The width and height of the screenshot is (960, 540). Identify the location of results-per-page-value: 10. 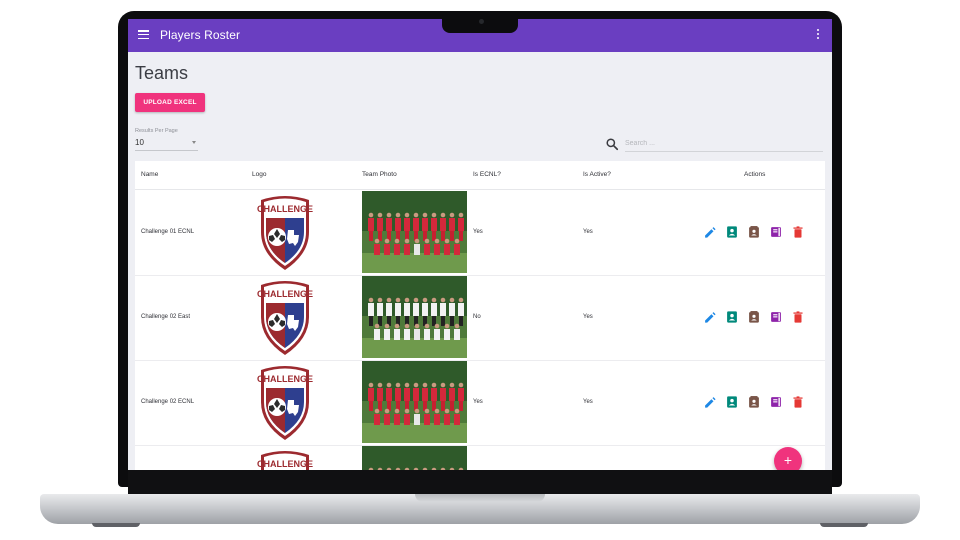
(139, 142).